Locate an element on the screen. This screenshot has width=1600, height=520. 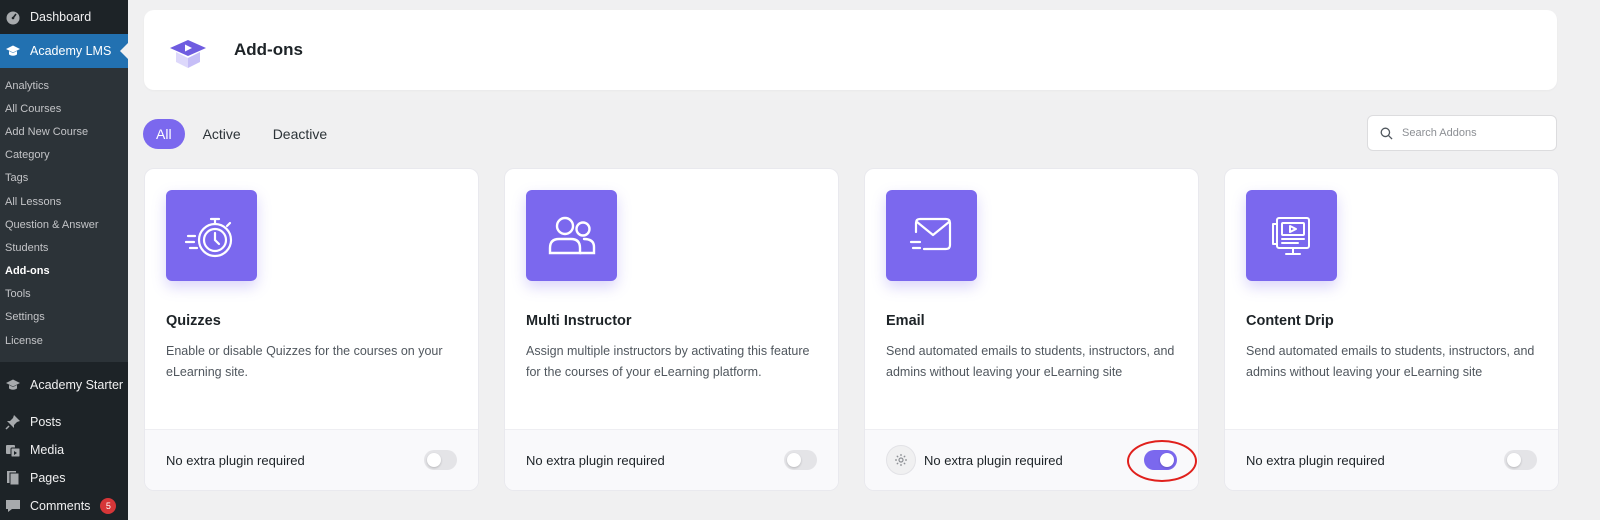
filter-tabs: All Active Deactive is located at coordinates (242, 134).